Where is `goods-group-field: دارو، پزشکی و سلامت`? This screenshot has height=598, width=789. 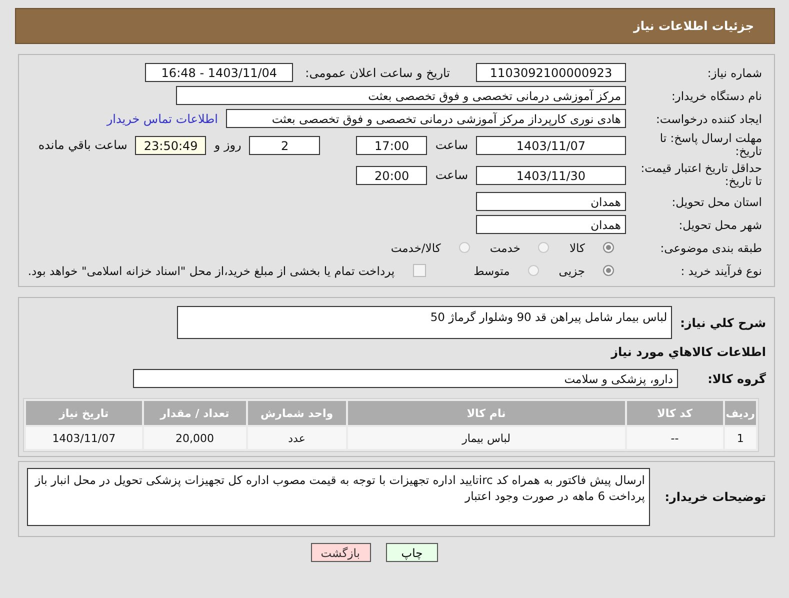
goods-group-field: دارو، پزشکی و سلامت is located at coordinates (405, 378).